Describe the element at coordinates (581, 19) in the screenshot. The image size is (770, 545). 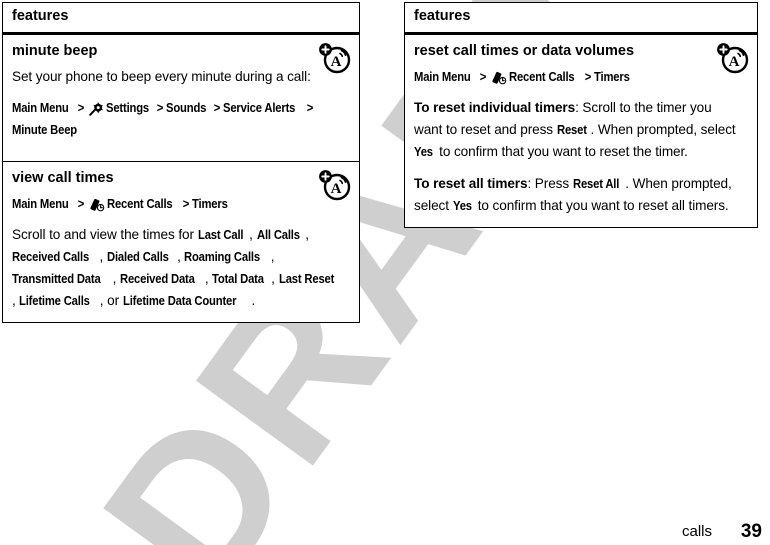
I see `features-table-header-right: features` at that location.